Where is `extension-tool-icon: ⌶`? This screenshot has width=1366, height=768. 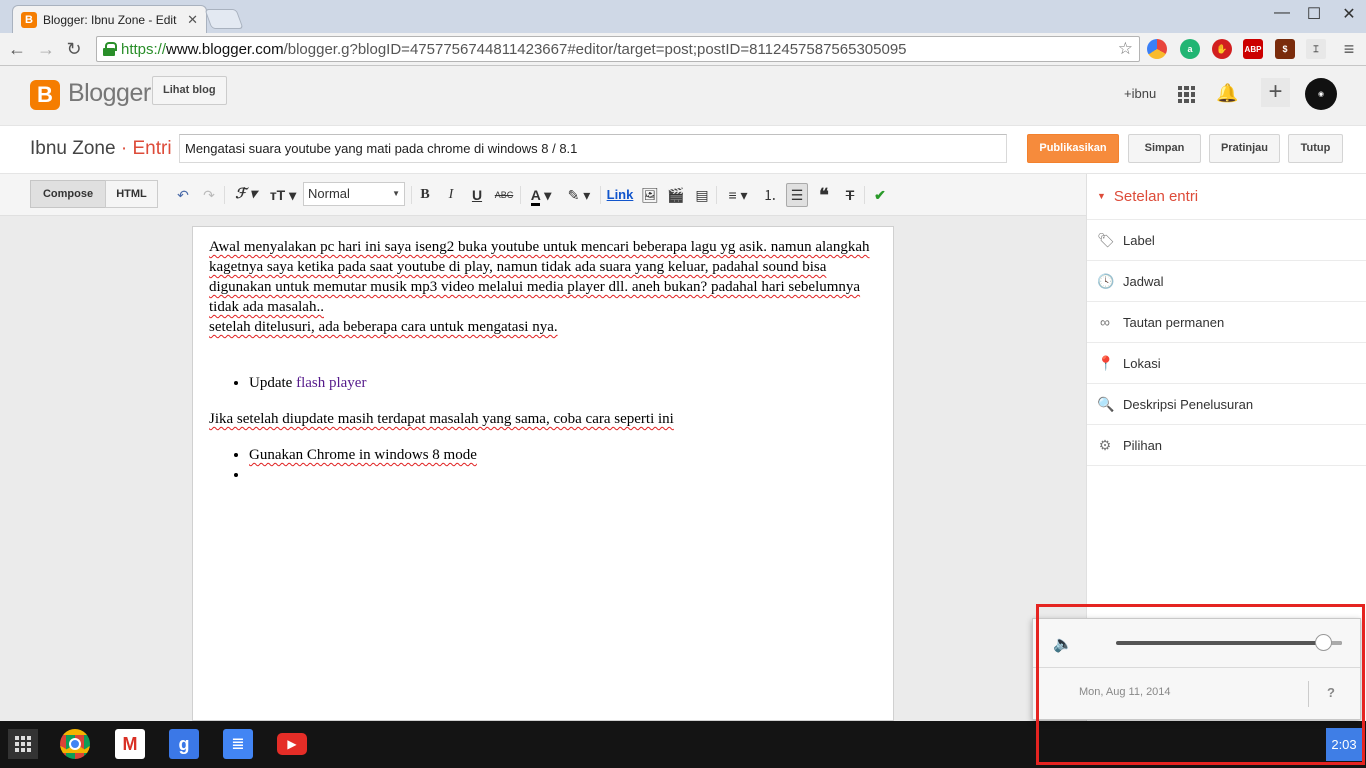 extension-tool-icon: ⌶ is located at coordinates (1316, 49).